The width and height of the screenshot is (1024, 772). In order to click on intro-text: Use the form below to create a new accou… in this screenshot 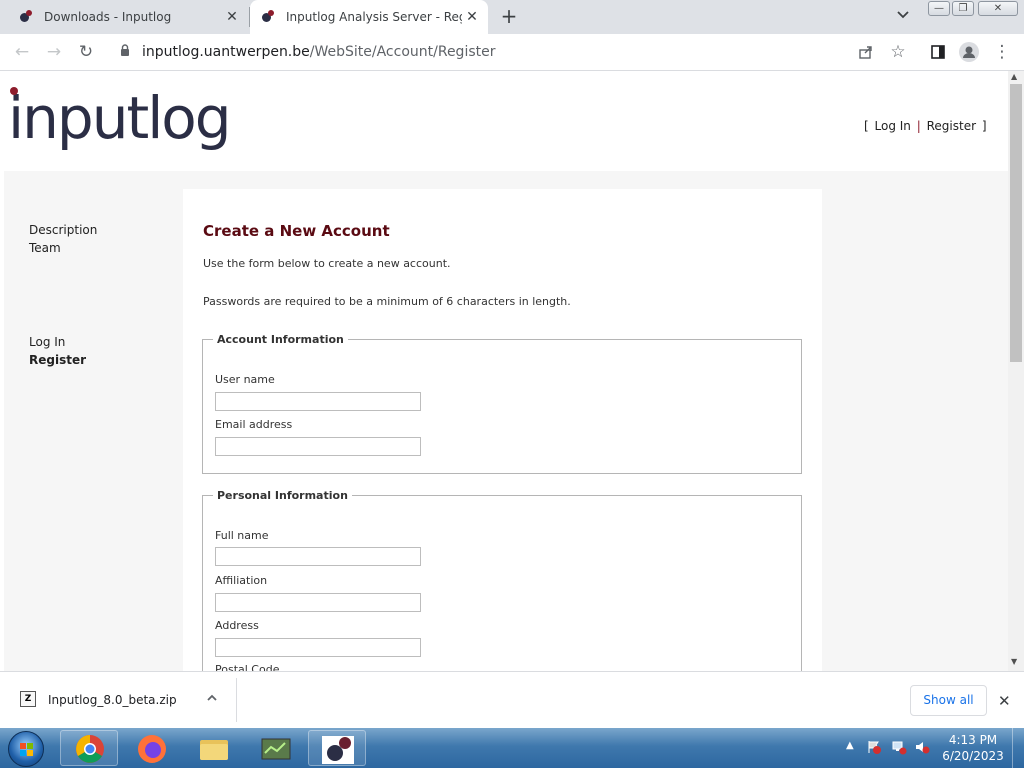, I will do `click(327, 263)`.